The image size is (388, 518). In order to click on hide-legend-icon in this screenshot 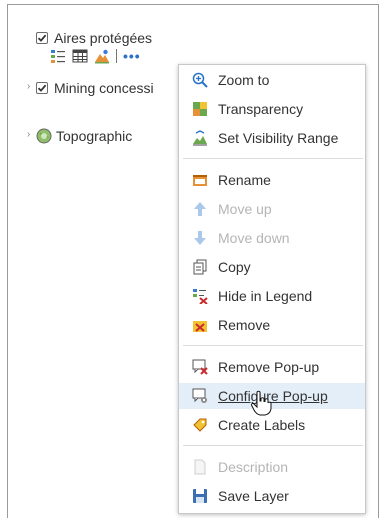, I will do `click(200, 296)`.